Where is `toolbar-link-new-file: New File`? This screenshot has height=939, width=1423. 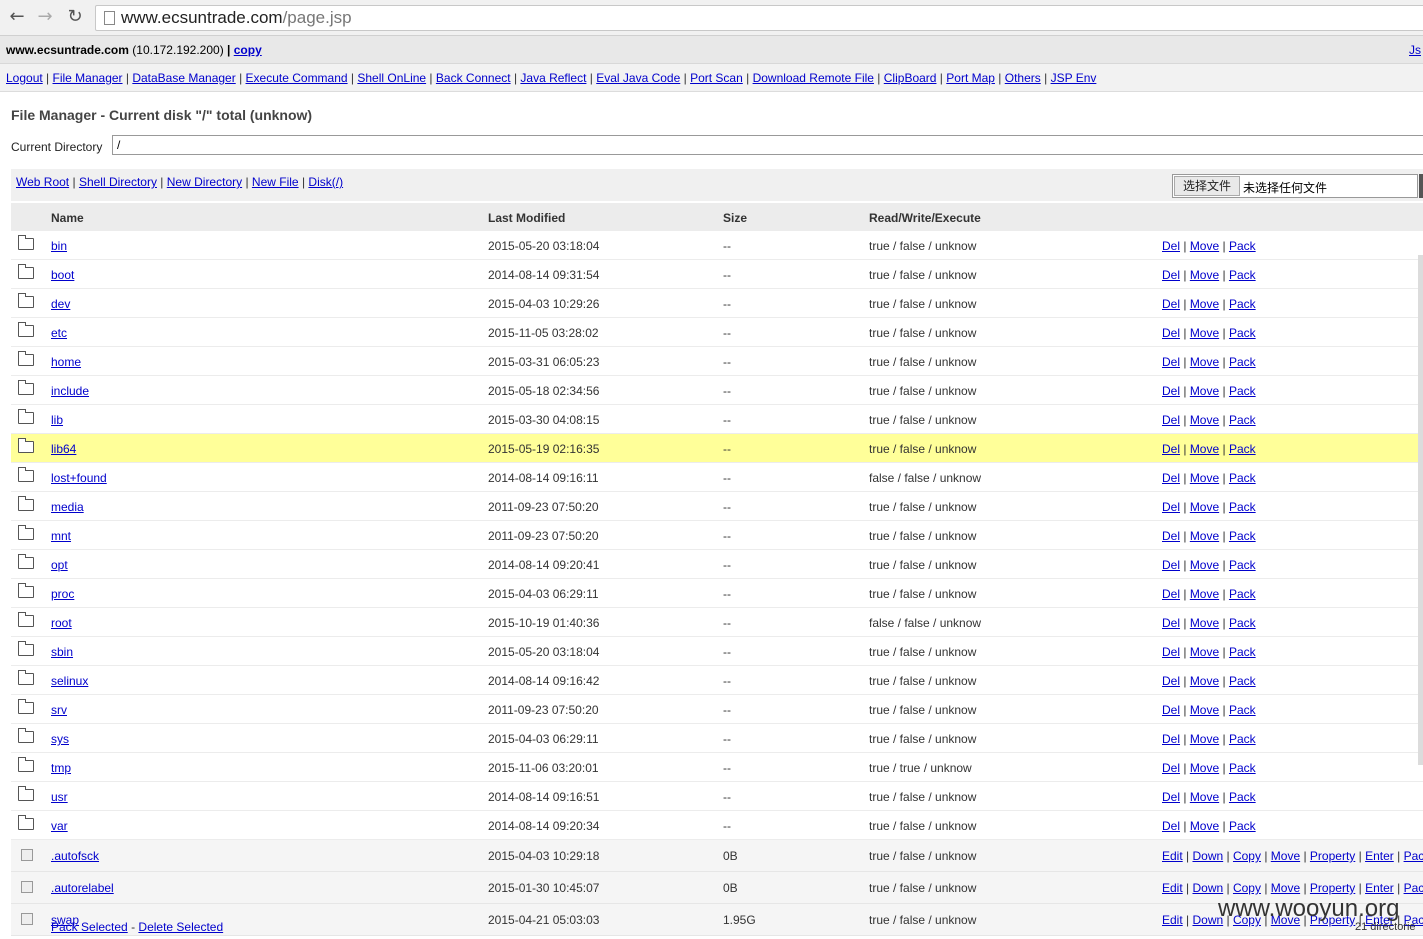
toolbar-link-new-file: New File is located at coordinates (275, 182).